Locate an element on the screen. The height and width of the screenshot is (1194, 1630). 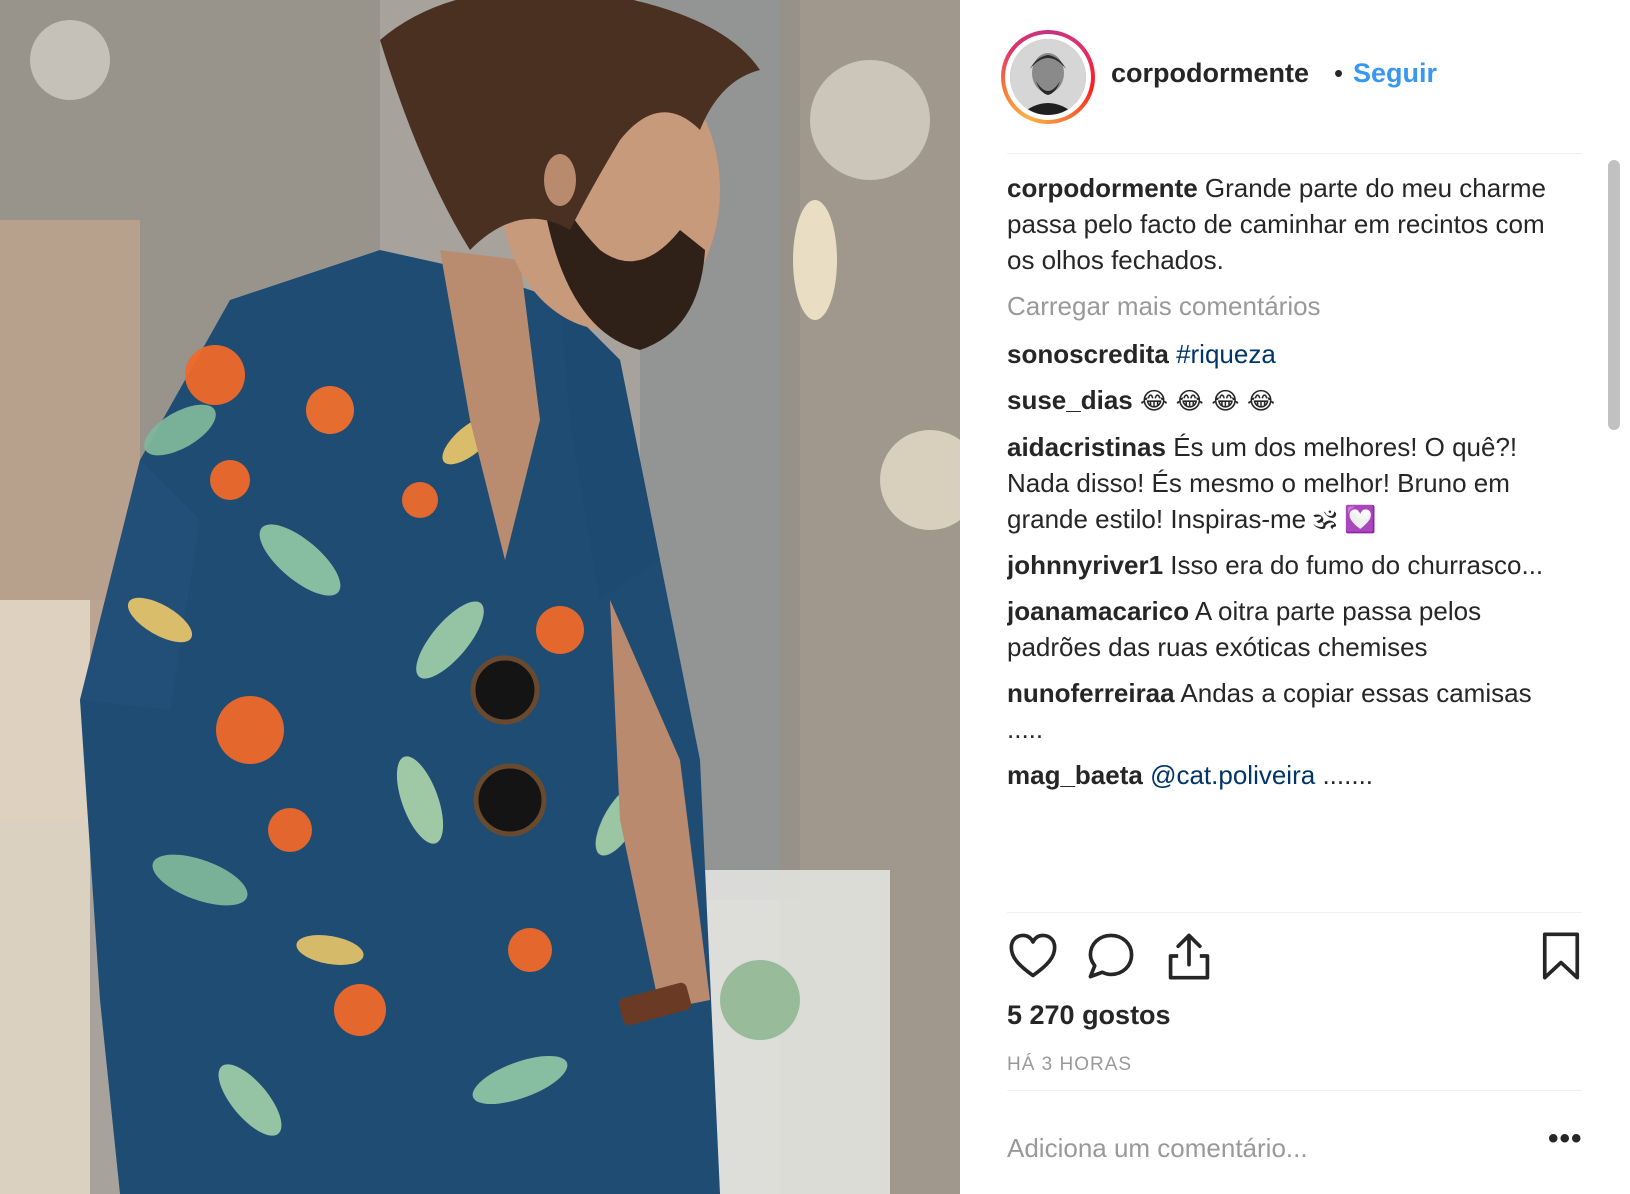
post-header: corpodormente • Seguir is located at coordinates (1295, 77).